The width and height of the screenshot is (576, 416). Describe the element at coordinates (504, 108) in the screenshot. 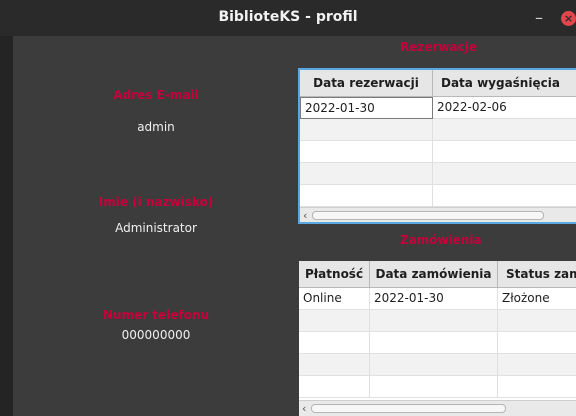

I see `table-cell: 2022-02-06` at that location.